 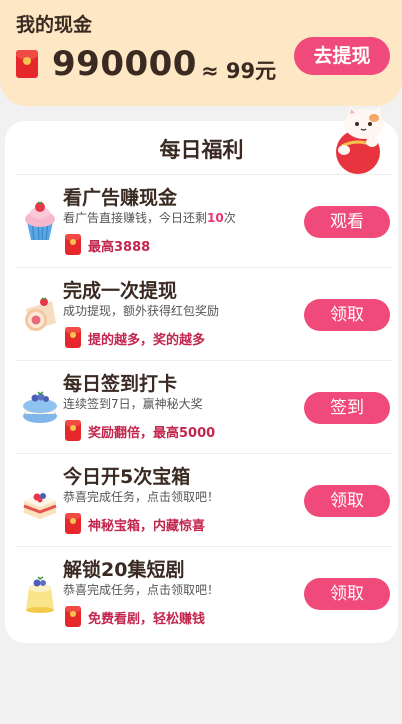 What do you see at coordinates (147, 340) in the screenshot?
I see `task-reward: 提的越多，奖的越多` at bounding box center [147, 340].